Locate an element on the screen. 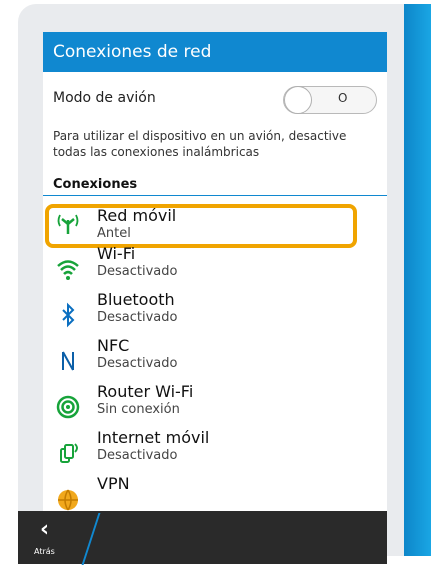  list-item-wifi: Wi-Fi Desactivado is located at coordinates (215, 269).